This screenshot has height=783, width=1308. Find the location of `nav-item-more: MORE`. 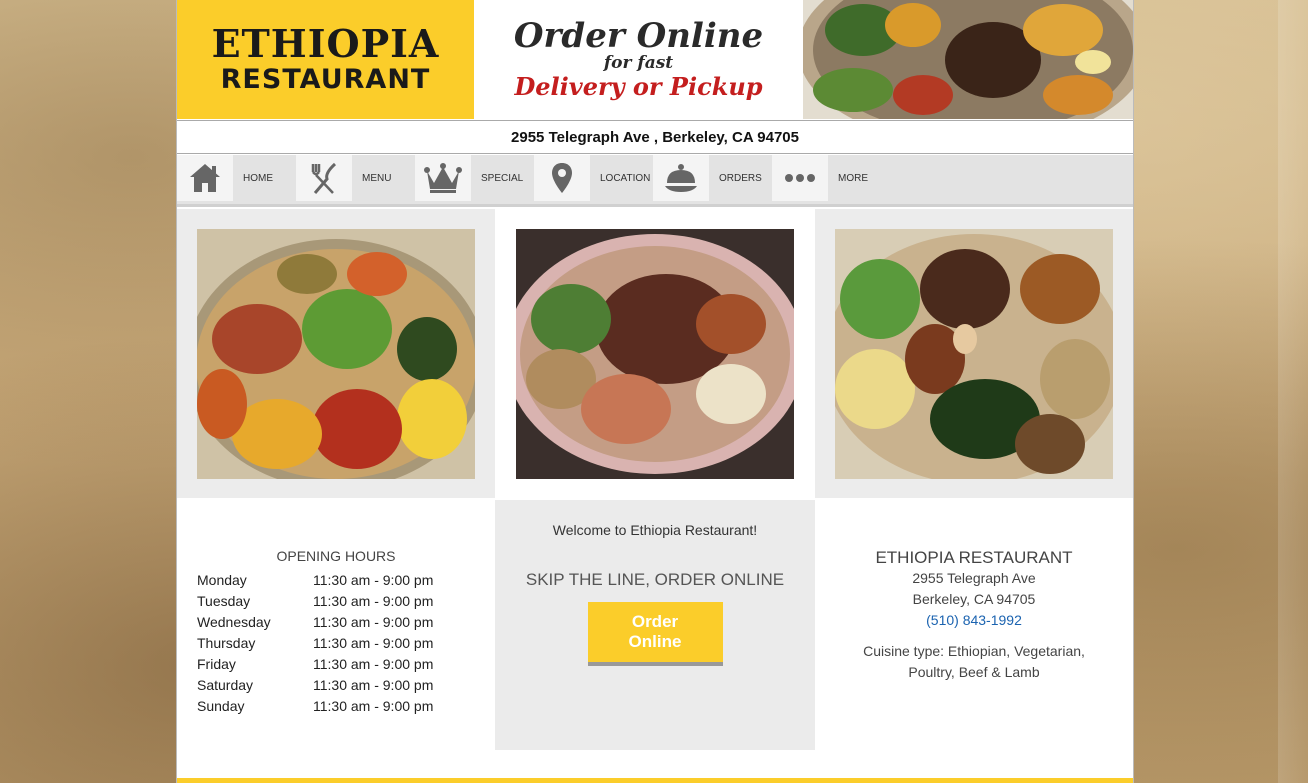

nav-item-more: MORE is located at coordinates (831, 178).